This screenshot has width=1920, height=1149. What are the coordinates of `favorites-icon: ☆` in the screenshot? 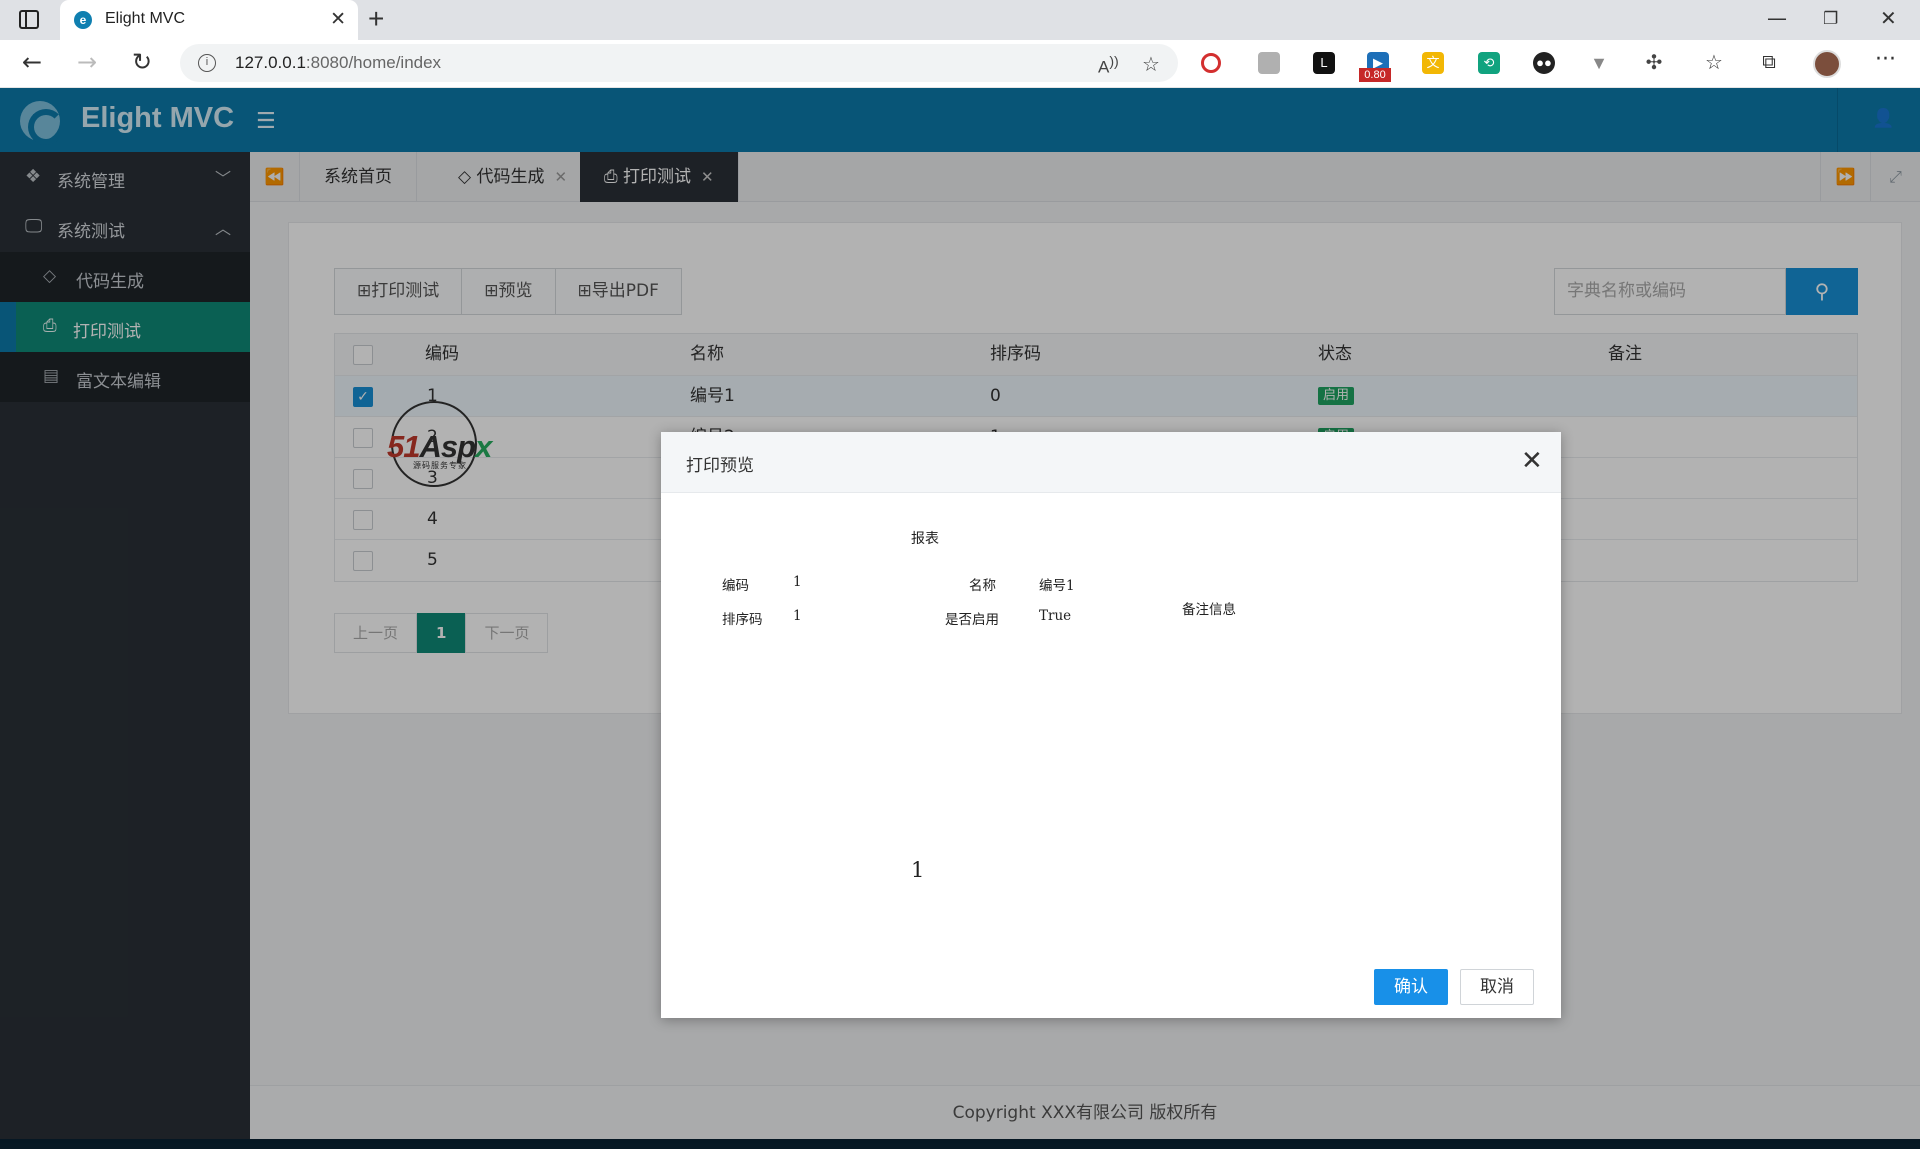 It's located at (1714, 63).